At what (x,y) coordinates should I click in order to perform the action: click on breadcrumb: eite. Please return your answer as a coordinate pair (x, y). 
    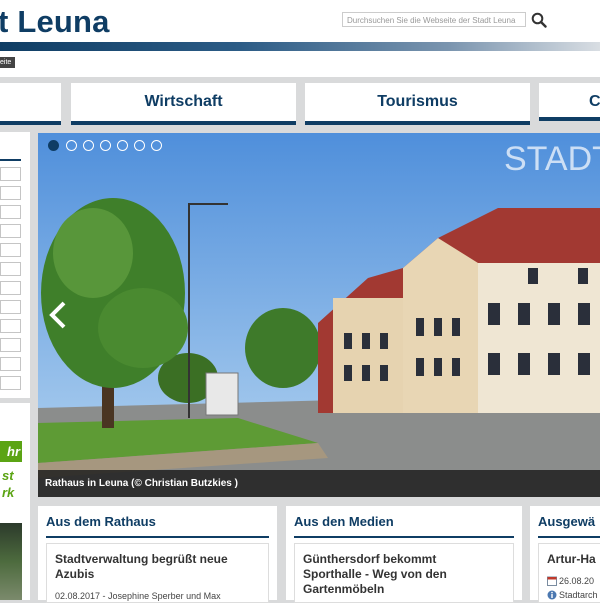
    Looking at the image, I should click on (8, 62).